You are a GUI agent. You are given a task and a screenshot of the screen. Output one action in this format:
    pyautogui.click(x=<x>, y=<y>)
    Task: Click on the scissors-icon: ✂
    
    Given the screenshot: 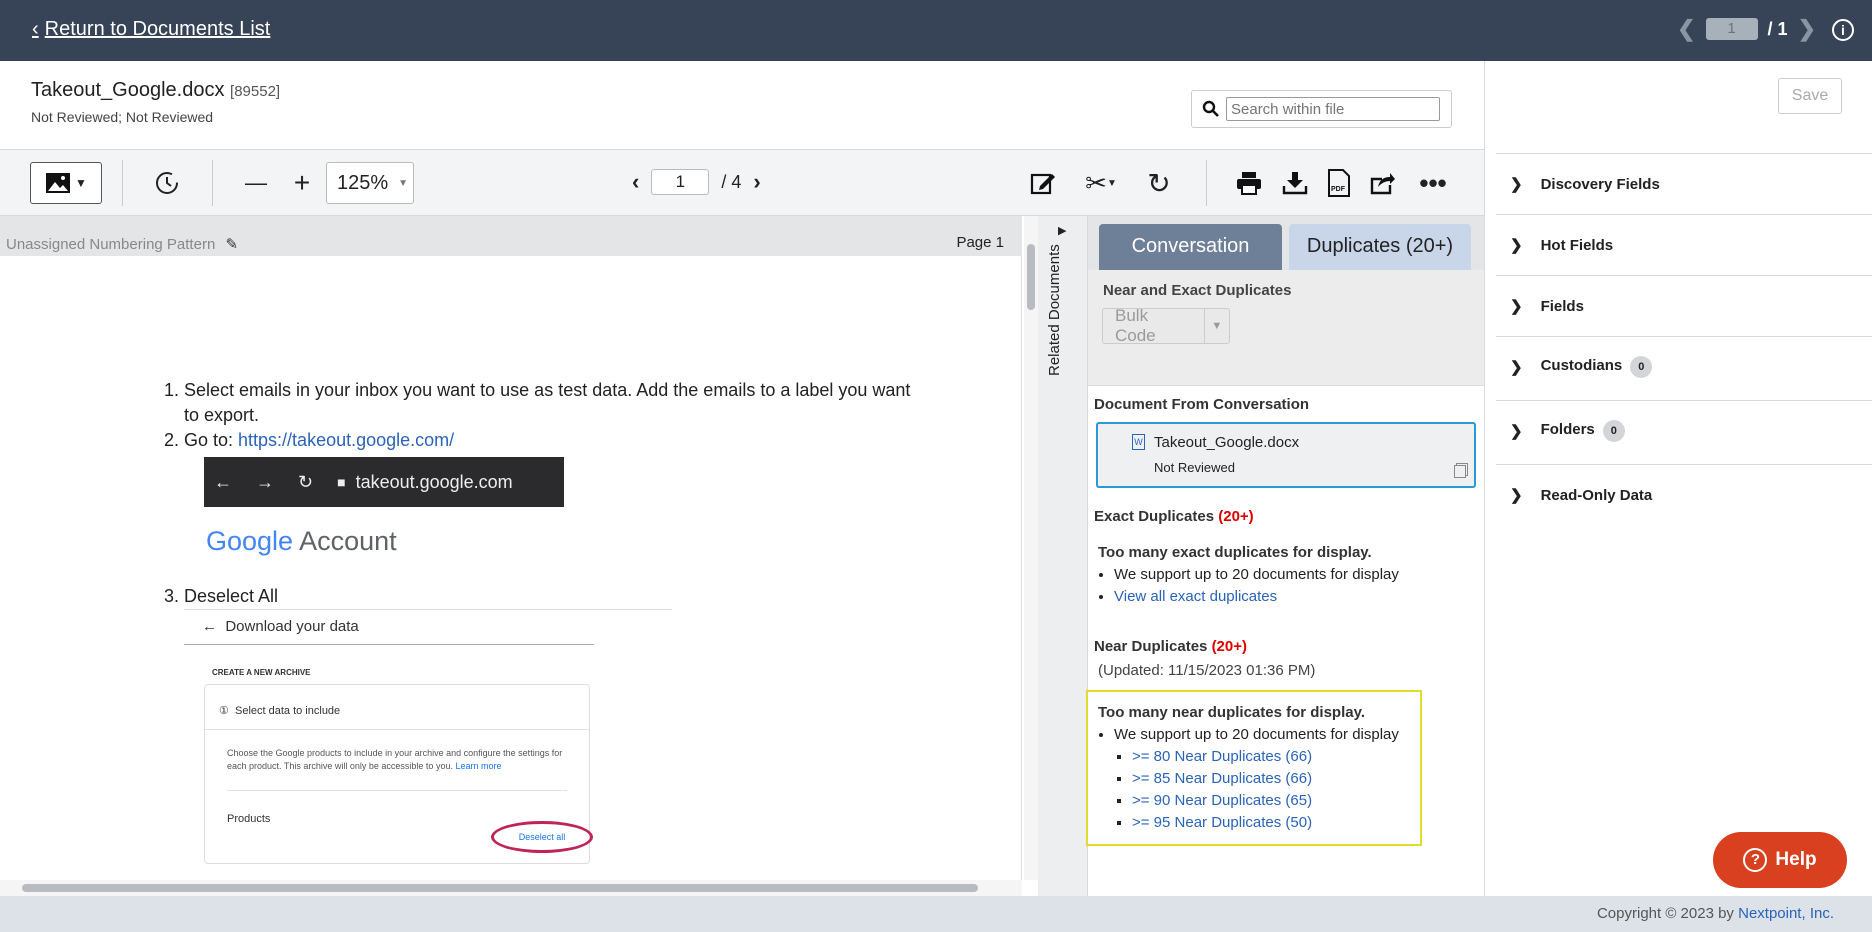 What is the action you would take?
    pyautogui.click(x=1096, y=182)
    